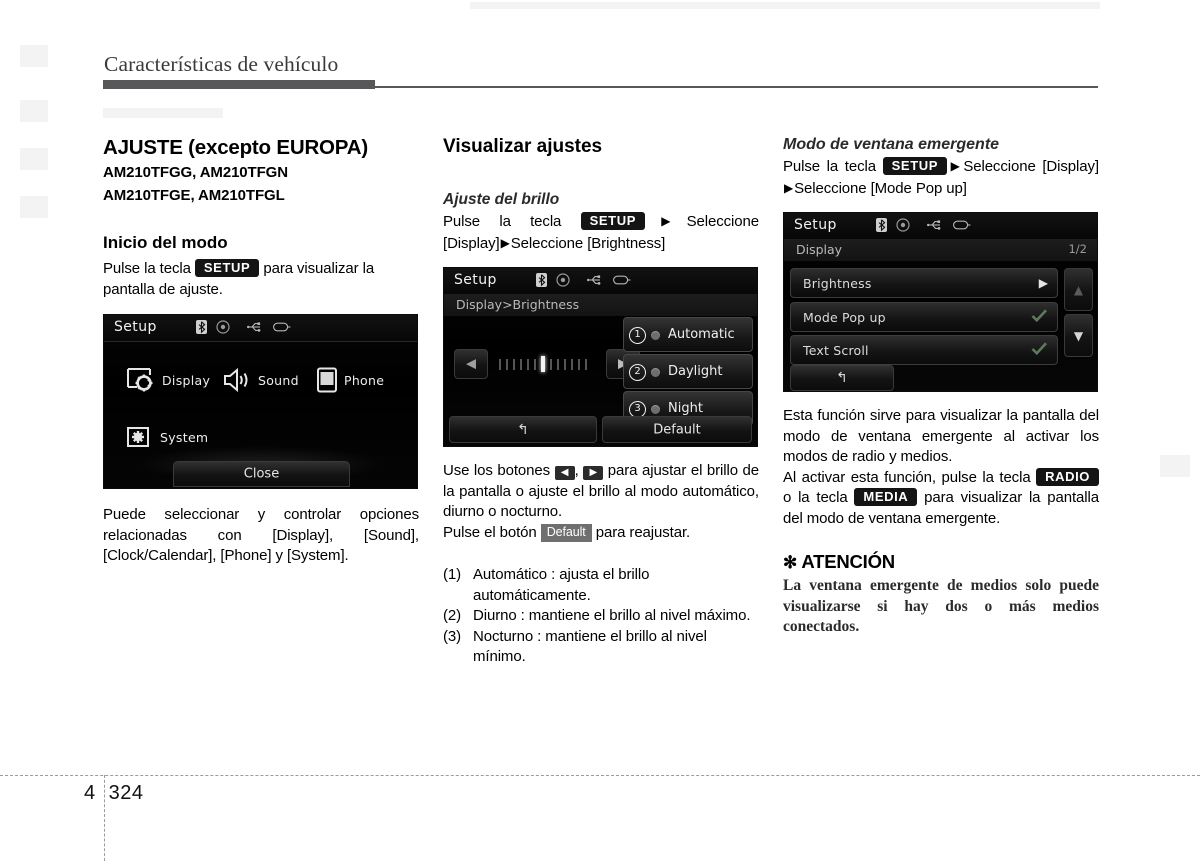 This screenshot has height=861, width=1200. What do you see at coordinates (962, 225) in the screenshot?
I see `device-icon` at bounding box center [962, 225].